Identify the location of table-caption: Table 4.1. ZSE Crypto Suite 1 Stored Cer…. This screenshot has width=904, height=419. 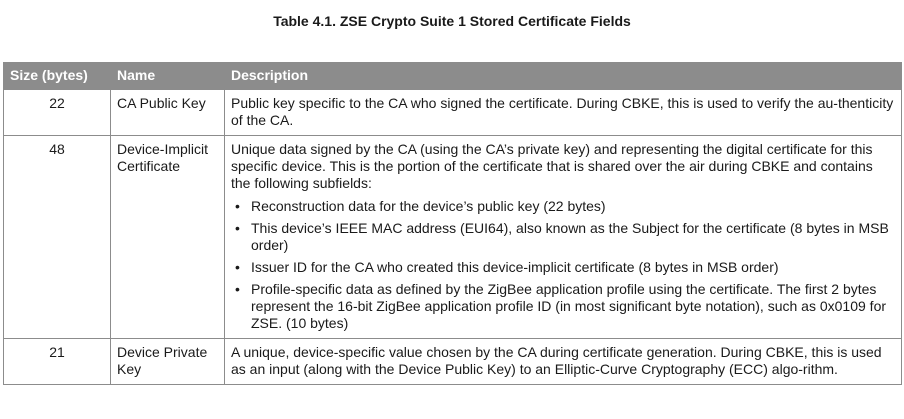
(452, 21).